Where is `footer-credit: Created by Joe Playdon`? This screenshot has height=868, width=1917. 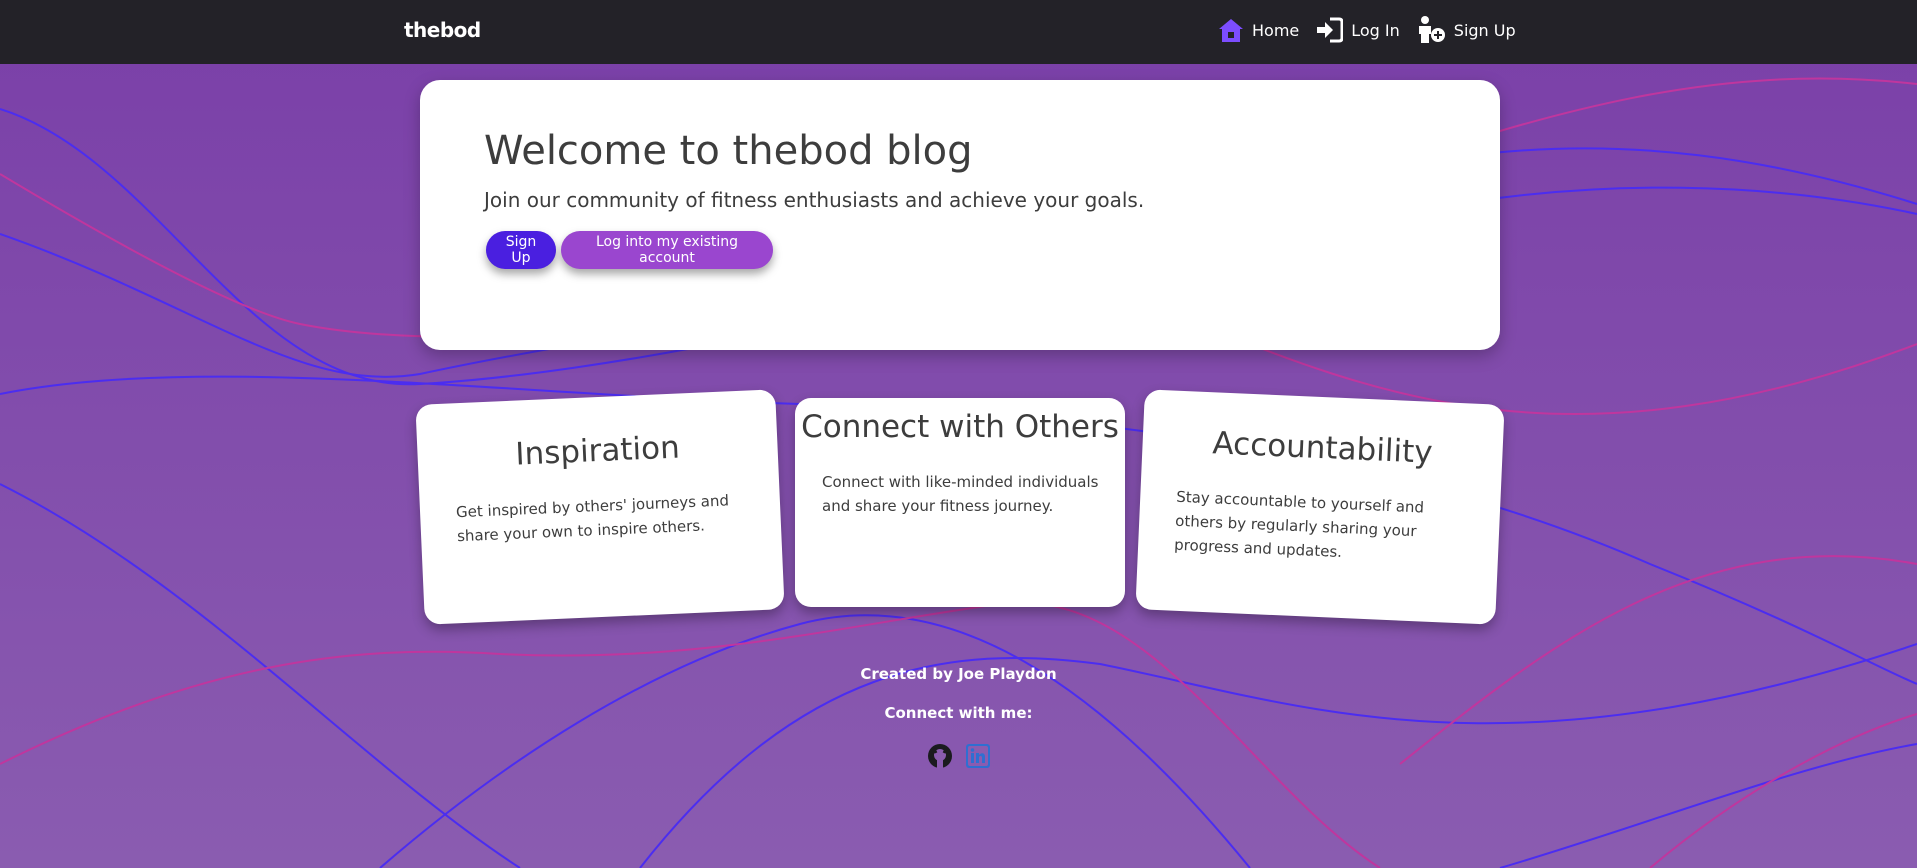
footer-credit: Created by Joe Playdon is located at coordinates (958, 674).